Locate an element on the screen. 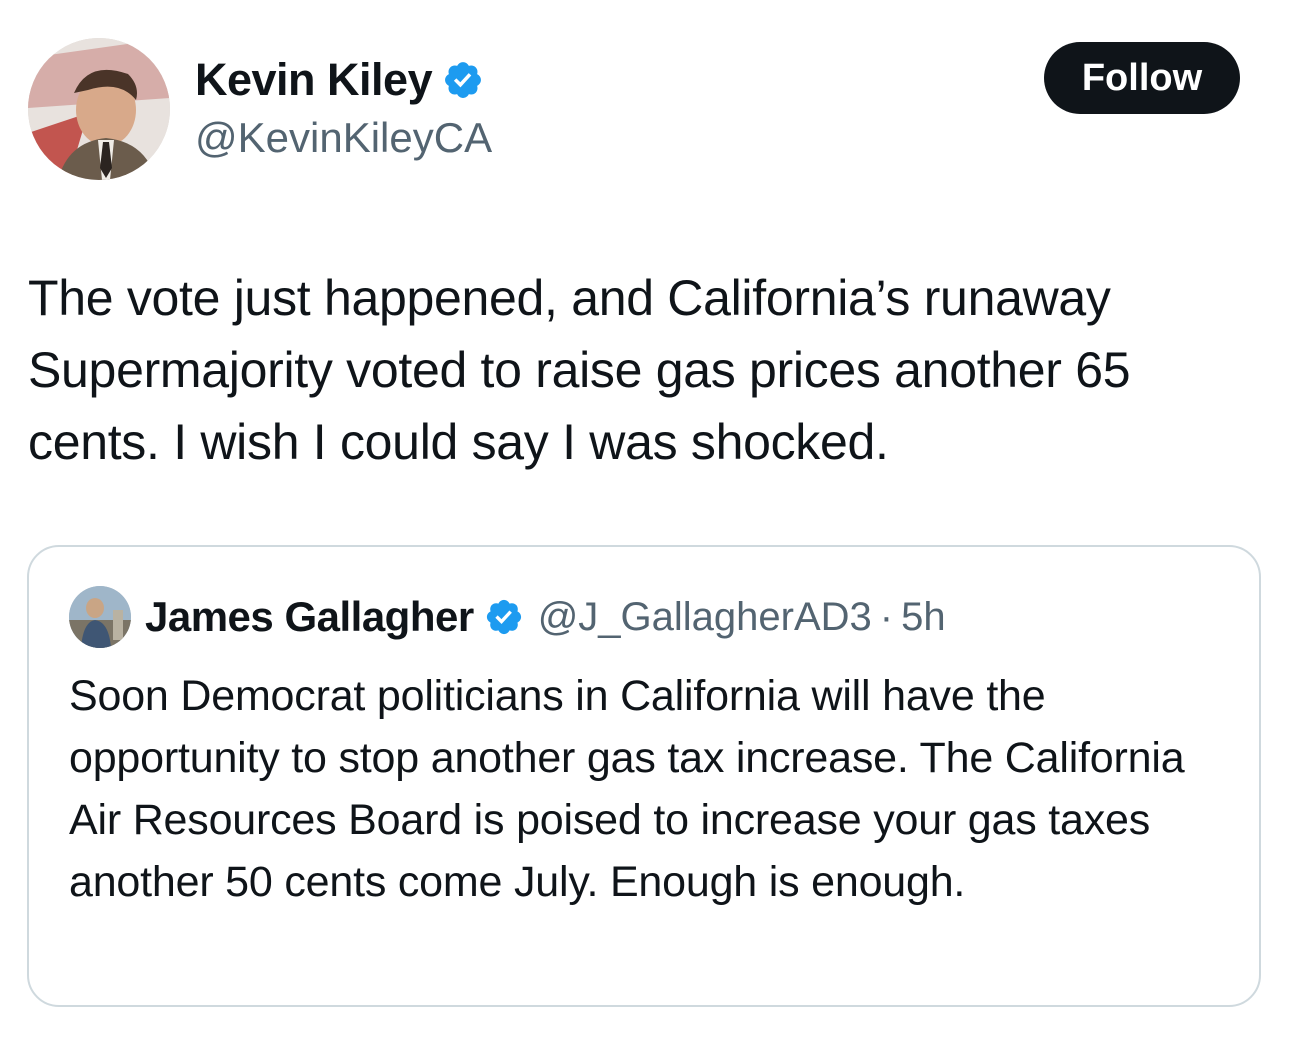  author-avatar-image is located at coordinates (99, 109).